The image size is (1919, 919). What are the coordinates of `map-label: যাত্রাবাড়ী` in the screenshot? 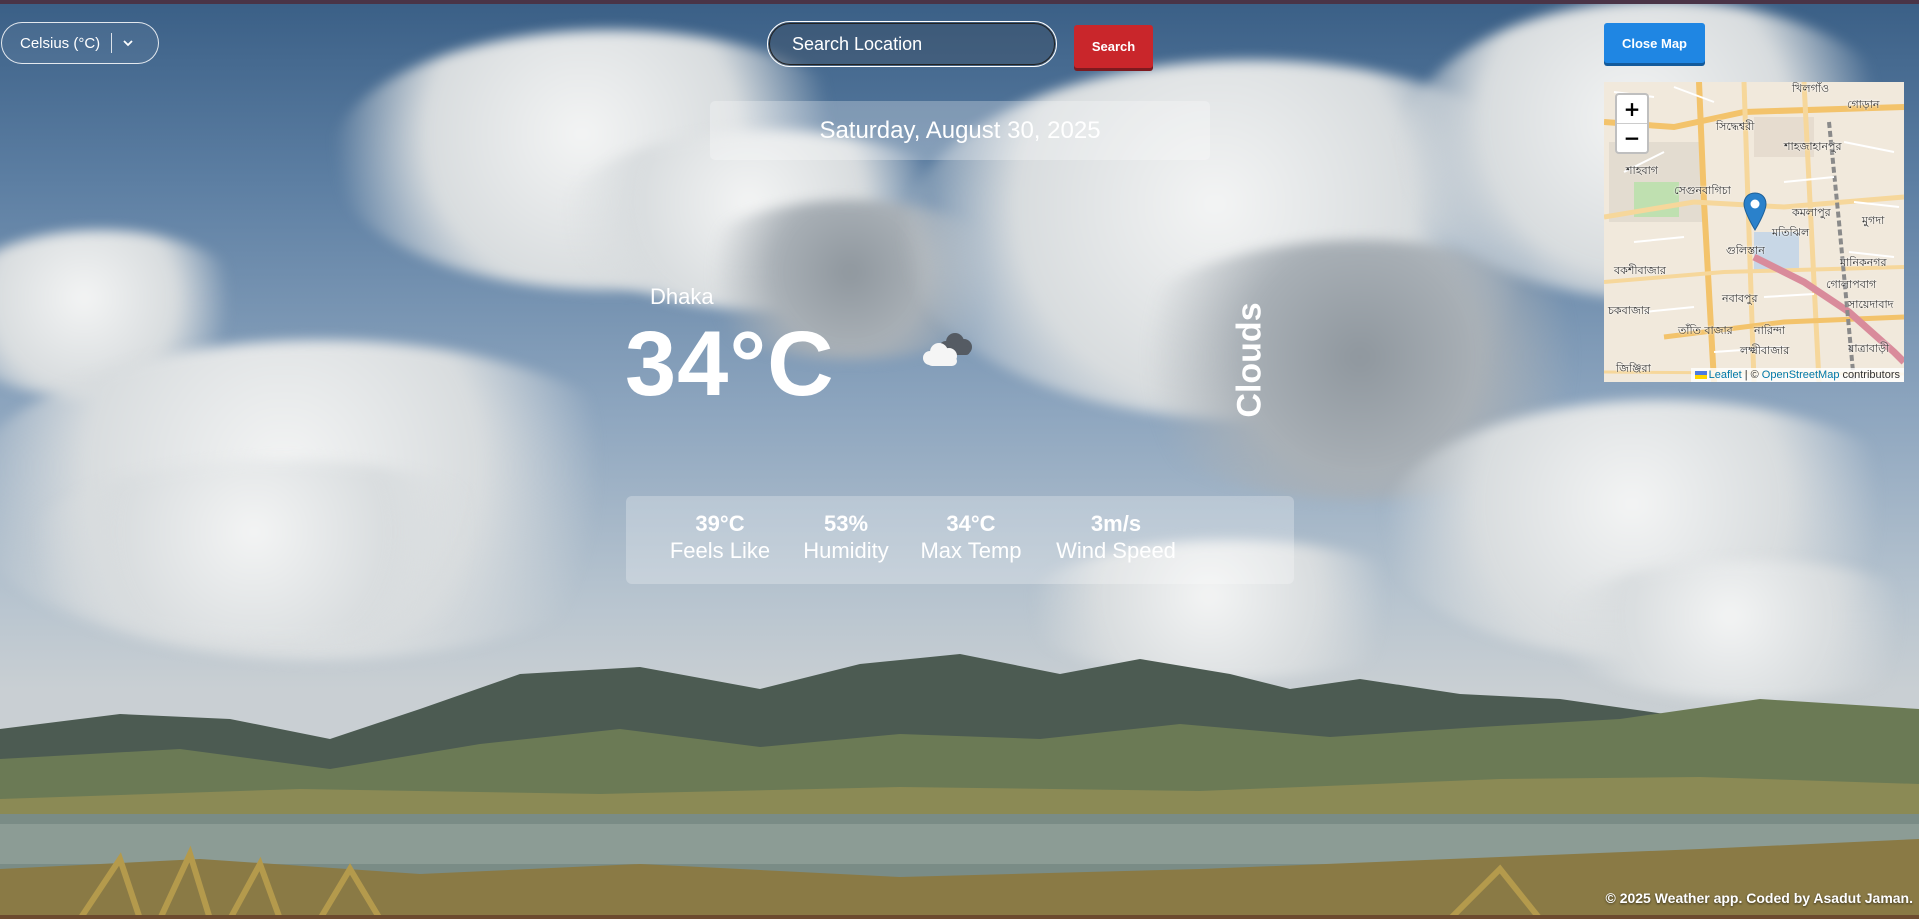 It's located at (1869, 348).